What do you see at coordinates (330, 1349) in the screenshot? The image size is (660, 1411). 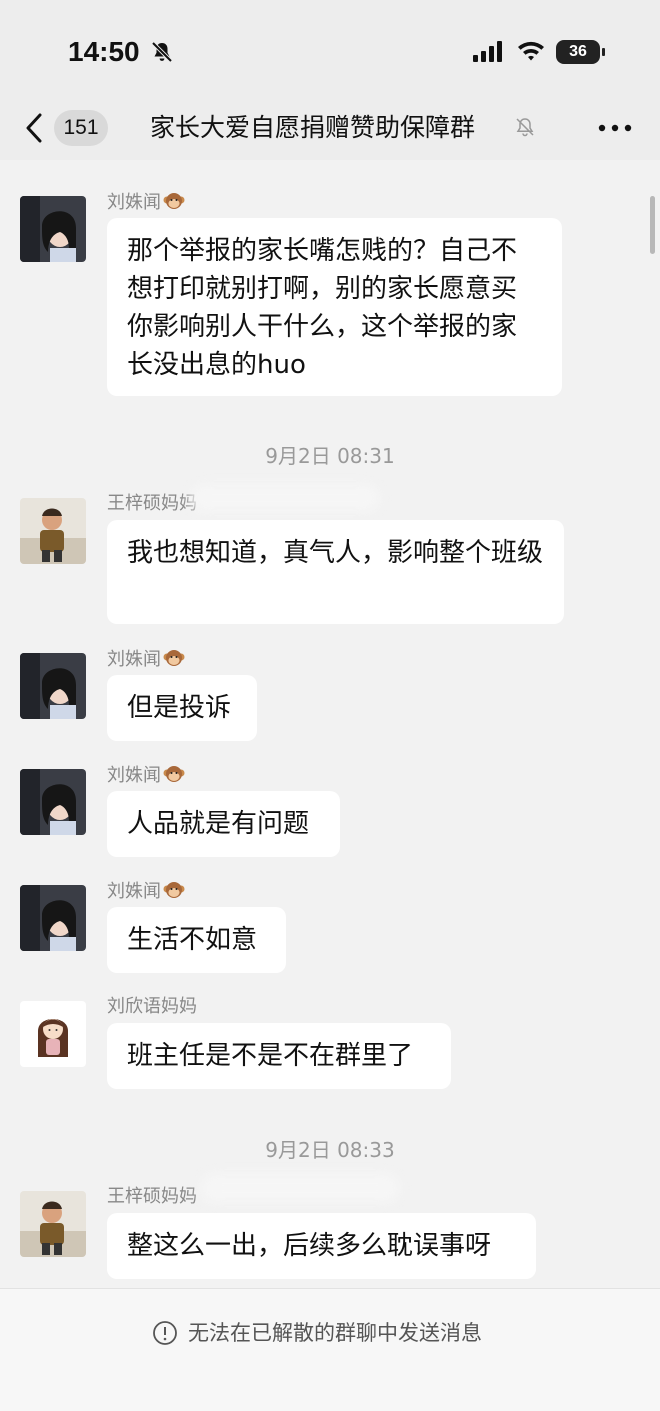 I see `input-disabled-footer` at bounding box center [330, 1349].